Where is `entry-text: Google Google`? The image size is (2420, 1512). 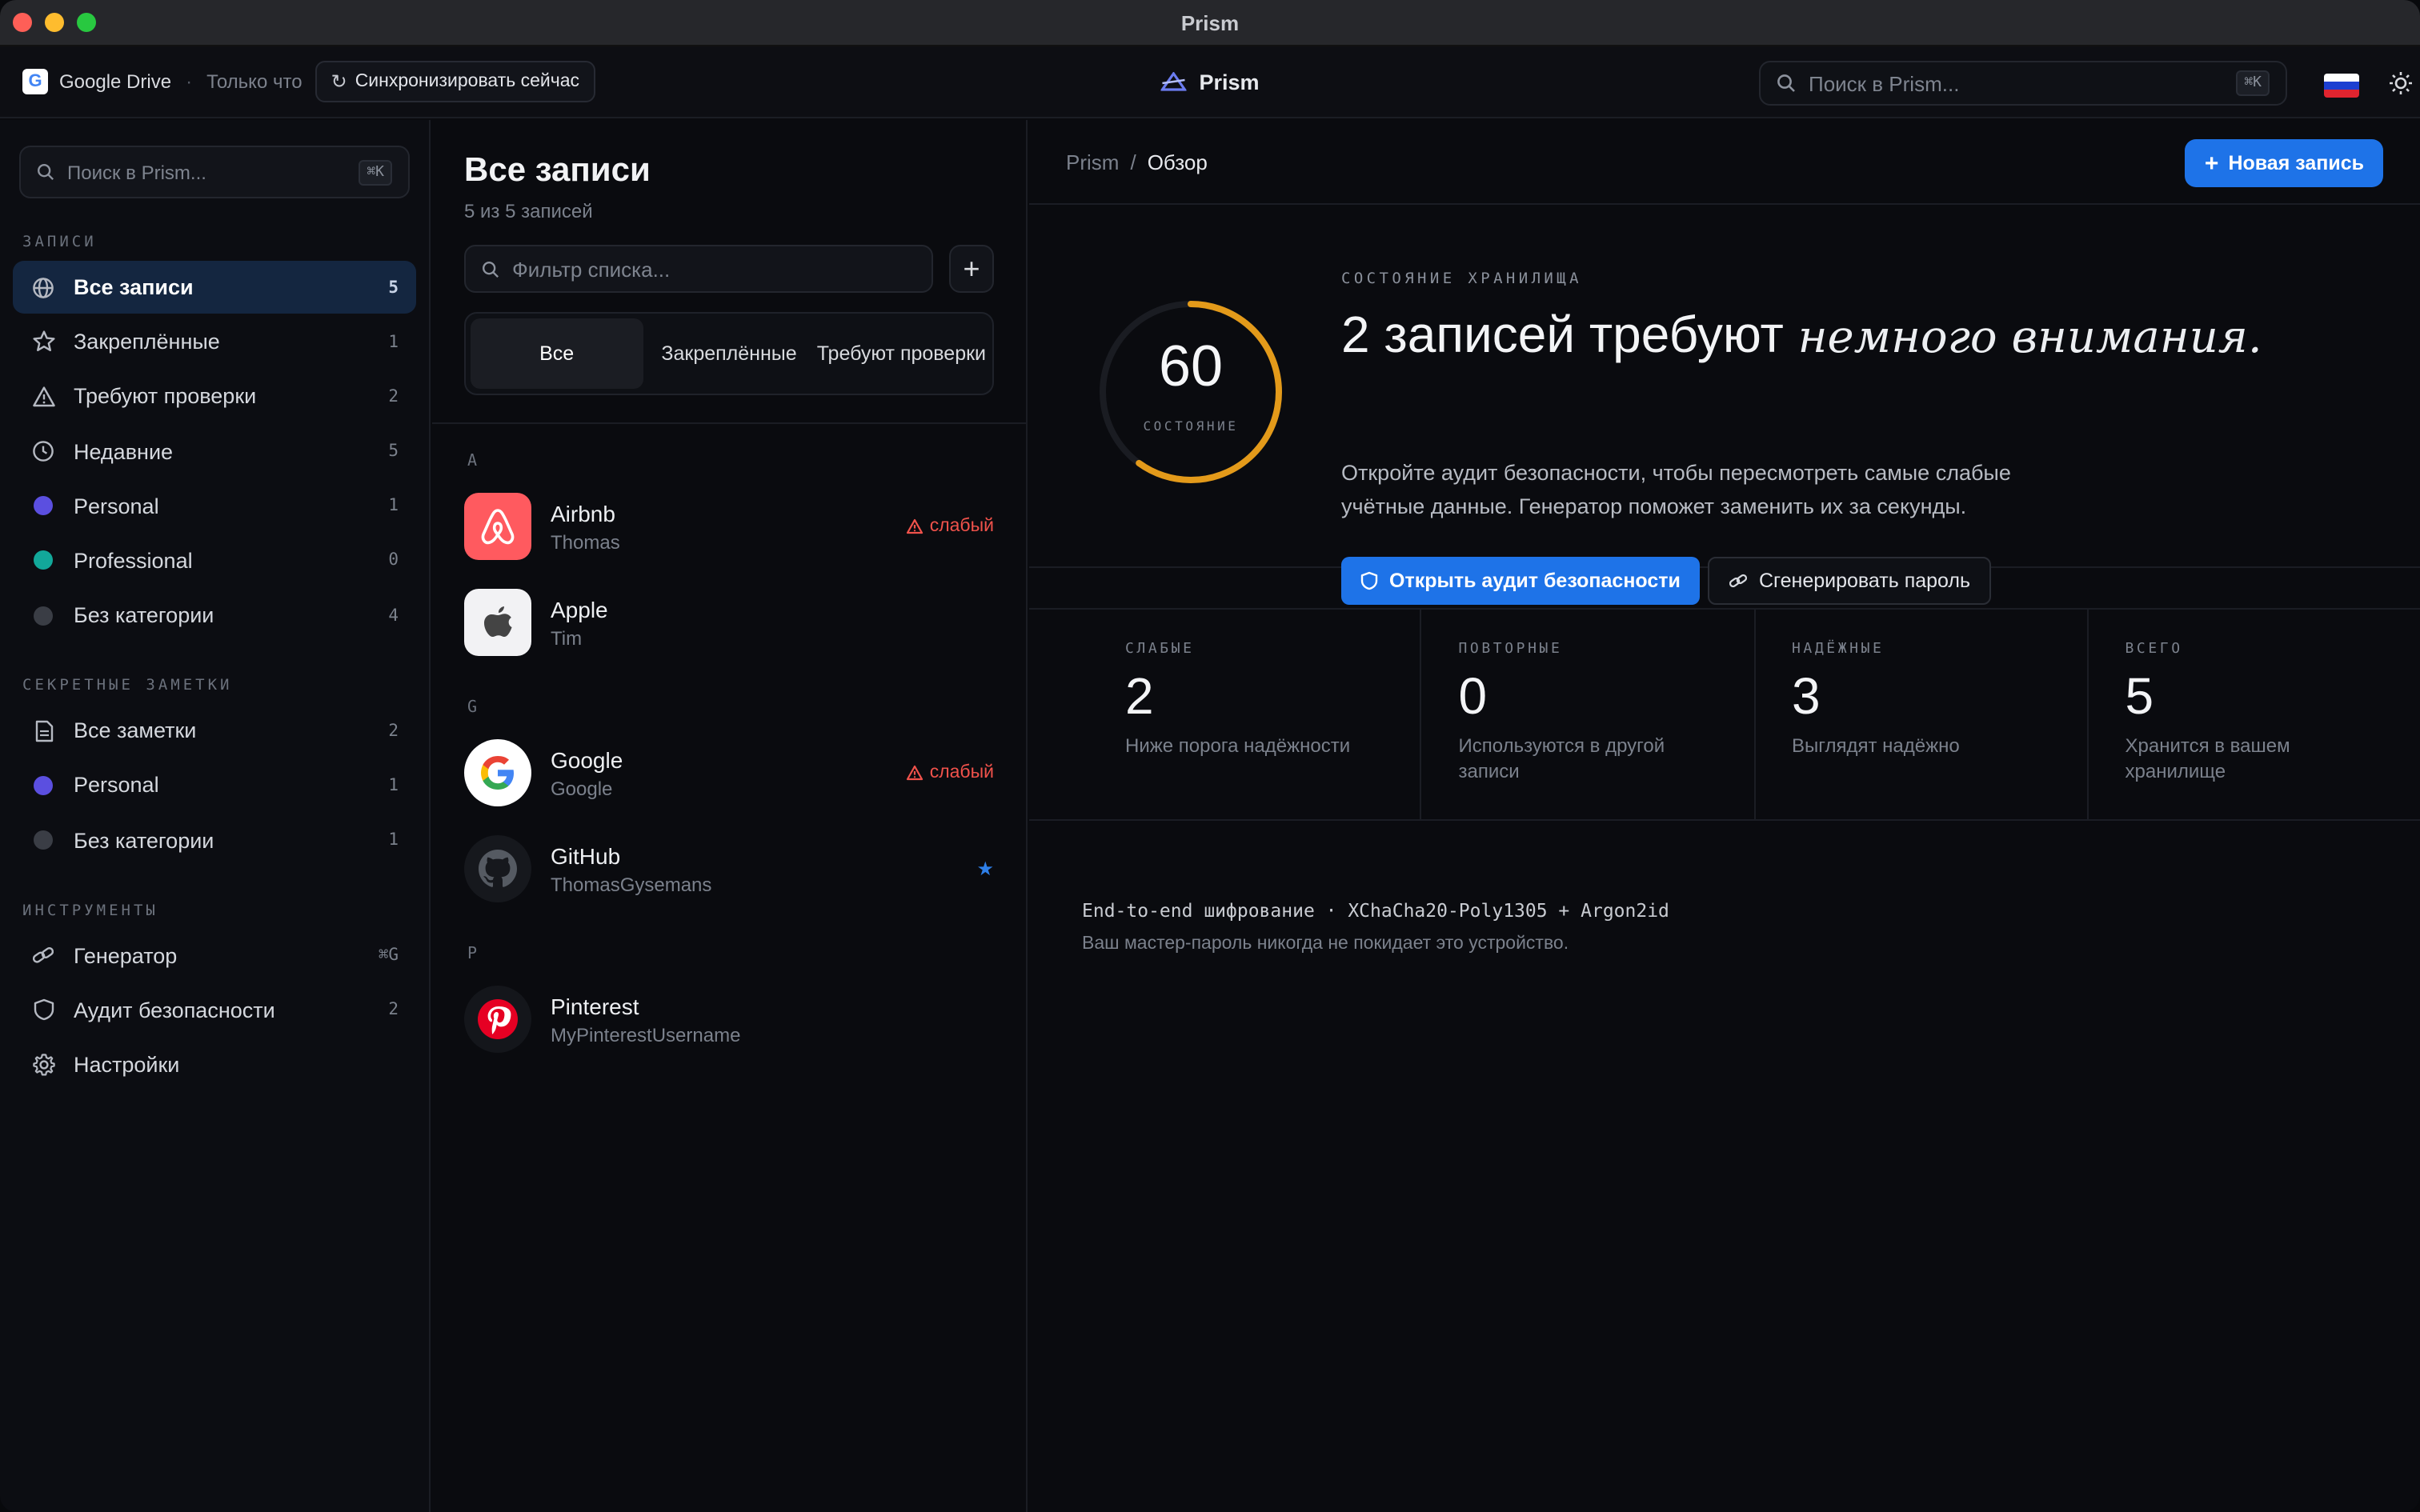 entry-text: Google Google is located at coordinates (719, 772).